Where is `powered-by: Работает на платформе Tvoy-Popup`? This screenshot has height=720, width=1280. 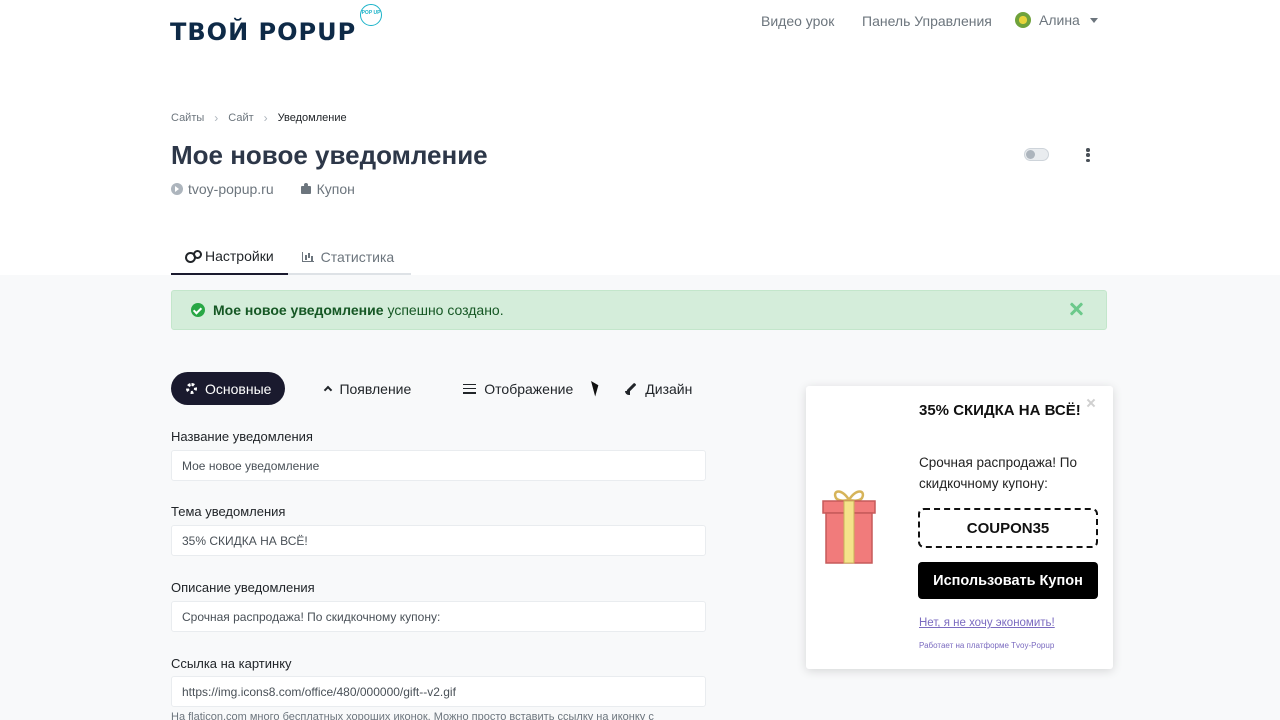 powered-by: Работает на платформе Tvoy-Popup is located at coordinates (987, 645).